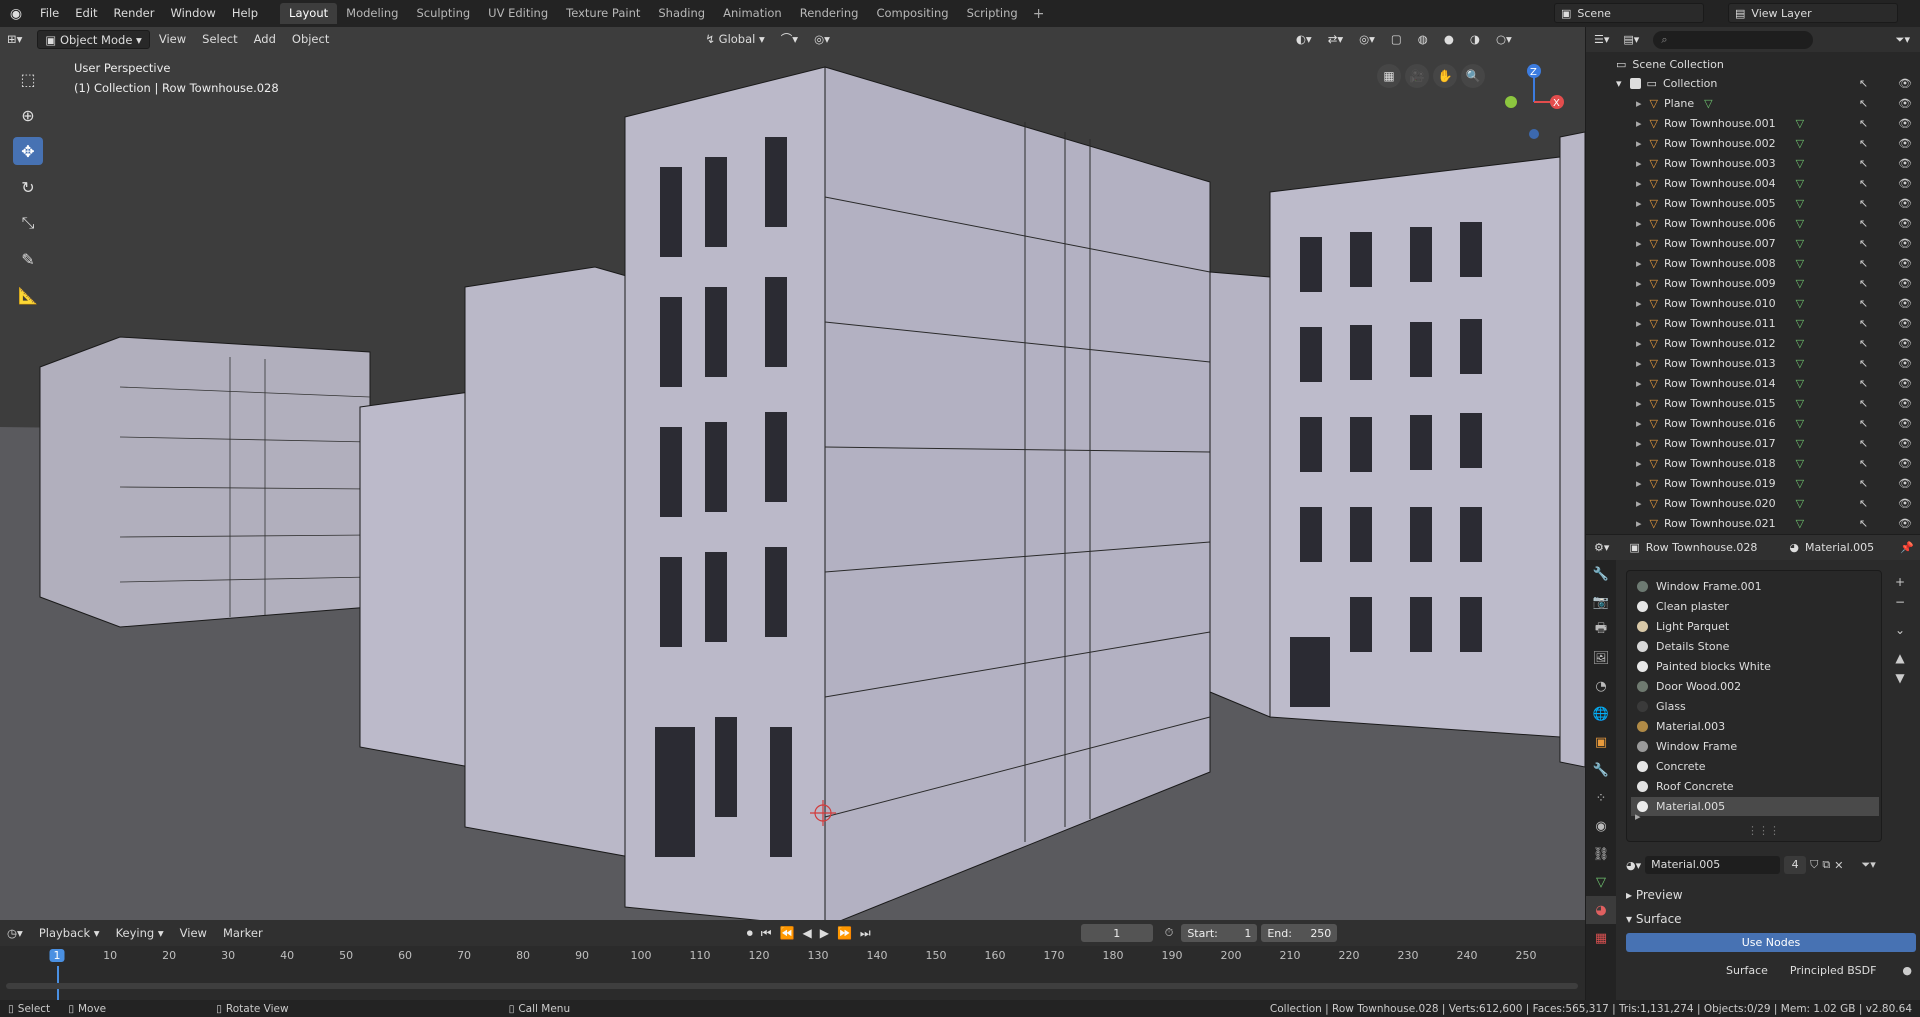  Describe the element at coordinates (1753, 343) in the screenshot. I see `outliner-item: ▸ ▽ Row Townhouse.012 ▽ ↖ 👁` at that location.